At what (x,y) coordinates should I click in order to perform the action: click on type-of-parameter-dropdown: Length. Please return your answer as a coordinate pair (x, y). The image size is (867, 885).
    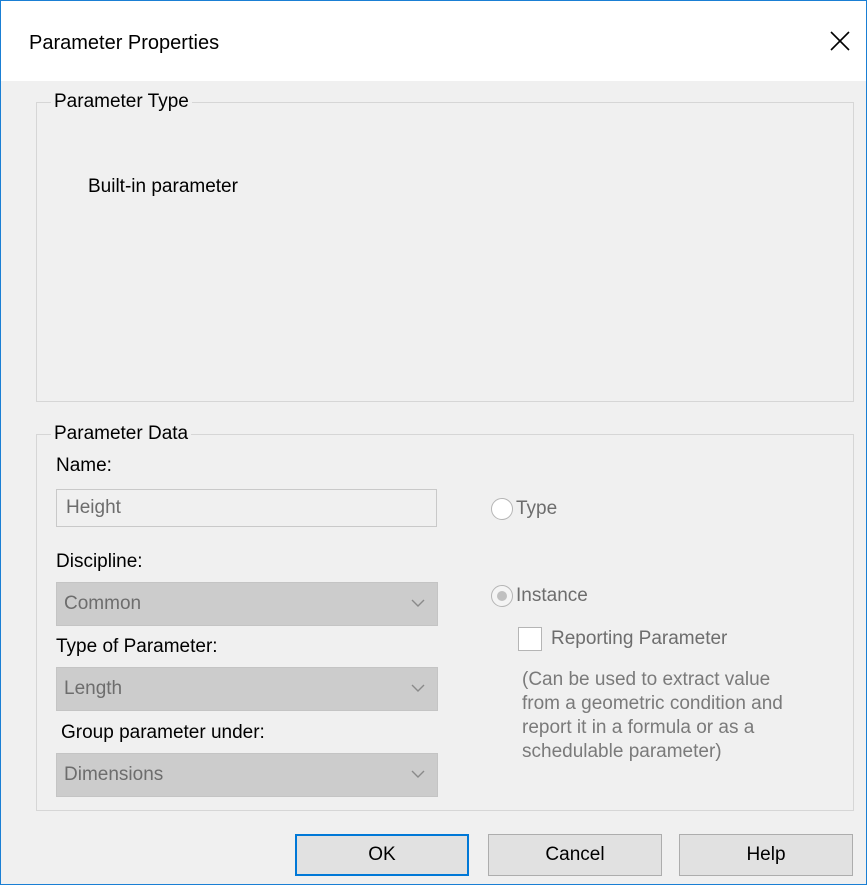
    Looking at the image, I should click on (247, 689).